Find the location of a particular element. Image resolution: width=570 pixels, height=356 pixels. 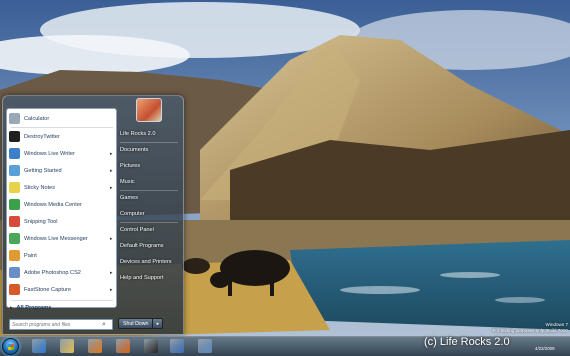

program-label: Windows Media Center is located at coordinates (53, 204).